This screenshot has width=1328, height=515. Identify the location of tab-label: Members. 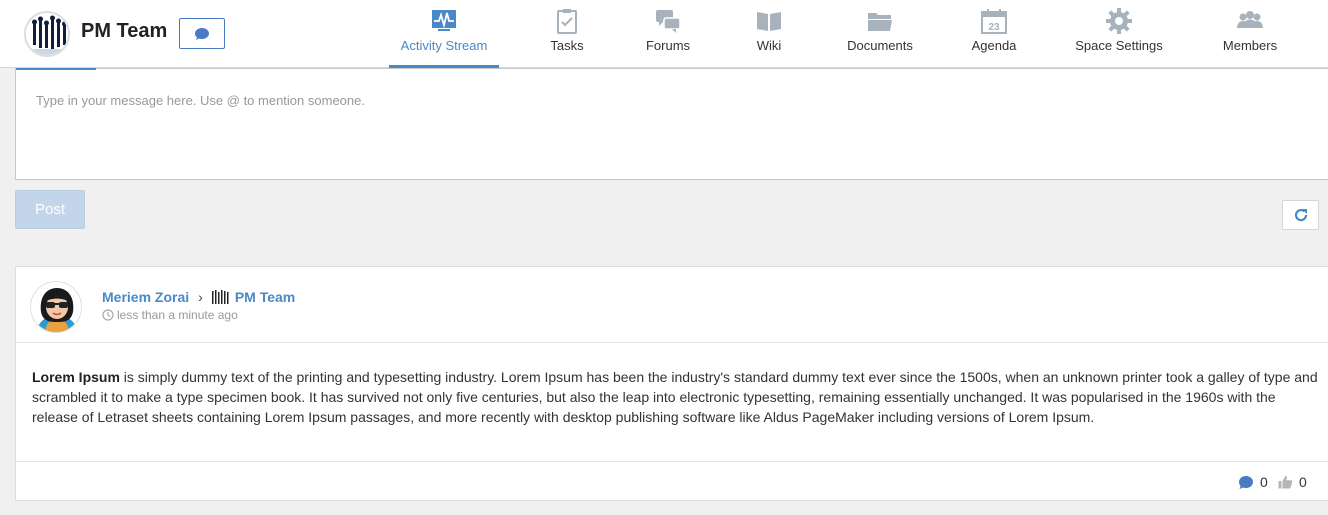
(1250, 45).